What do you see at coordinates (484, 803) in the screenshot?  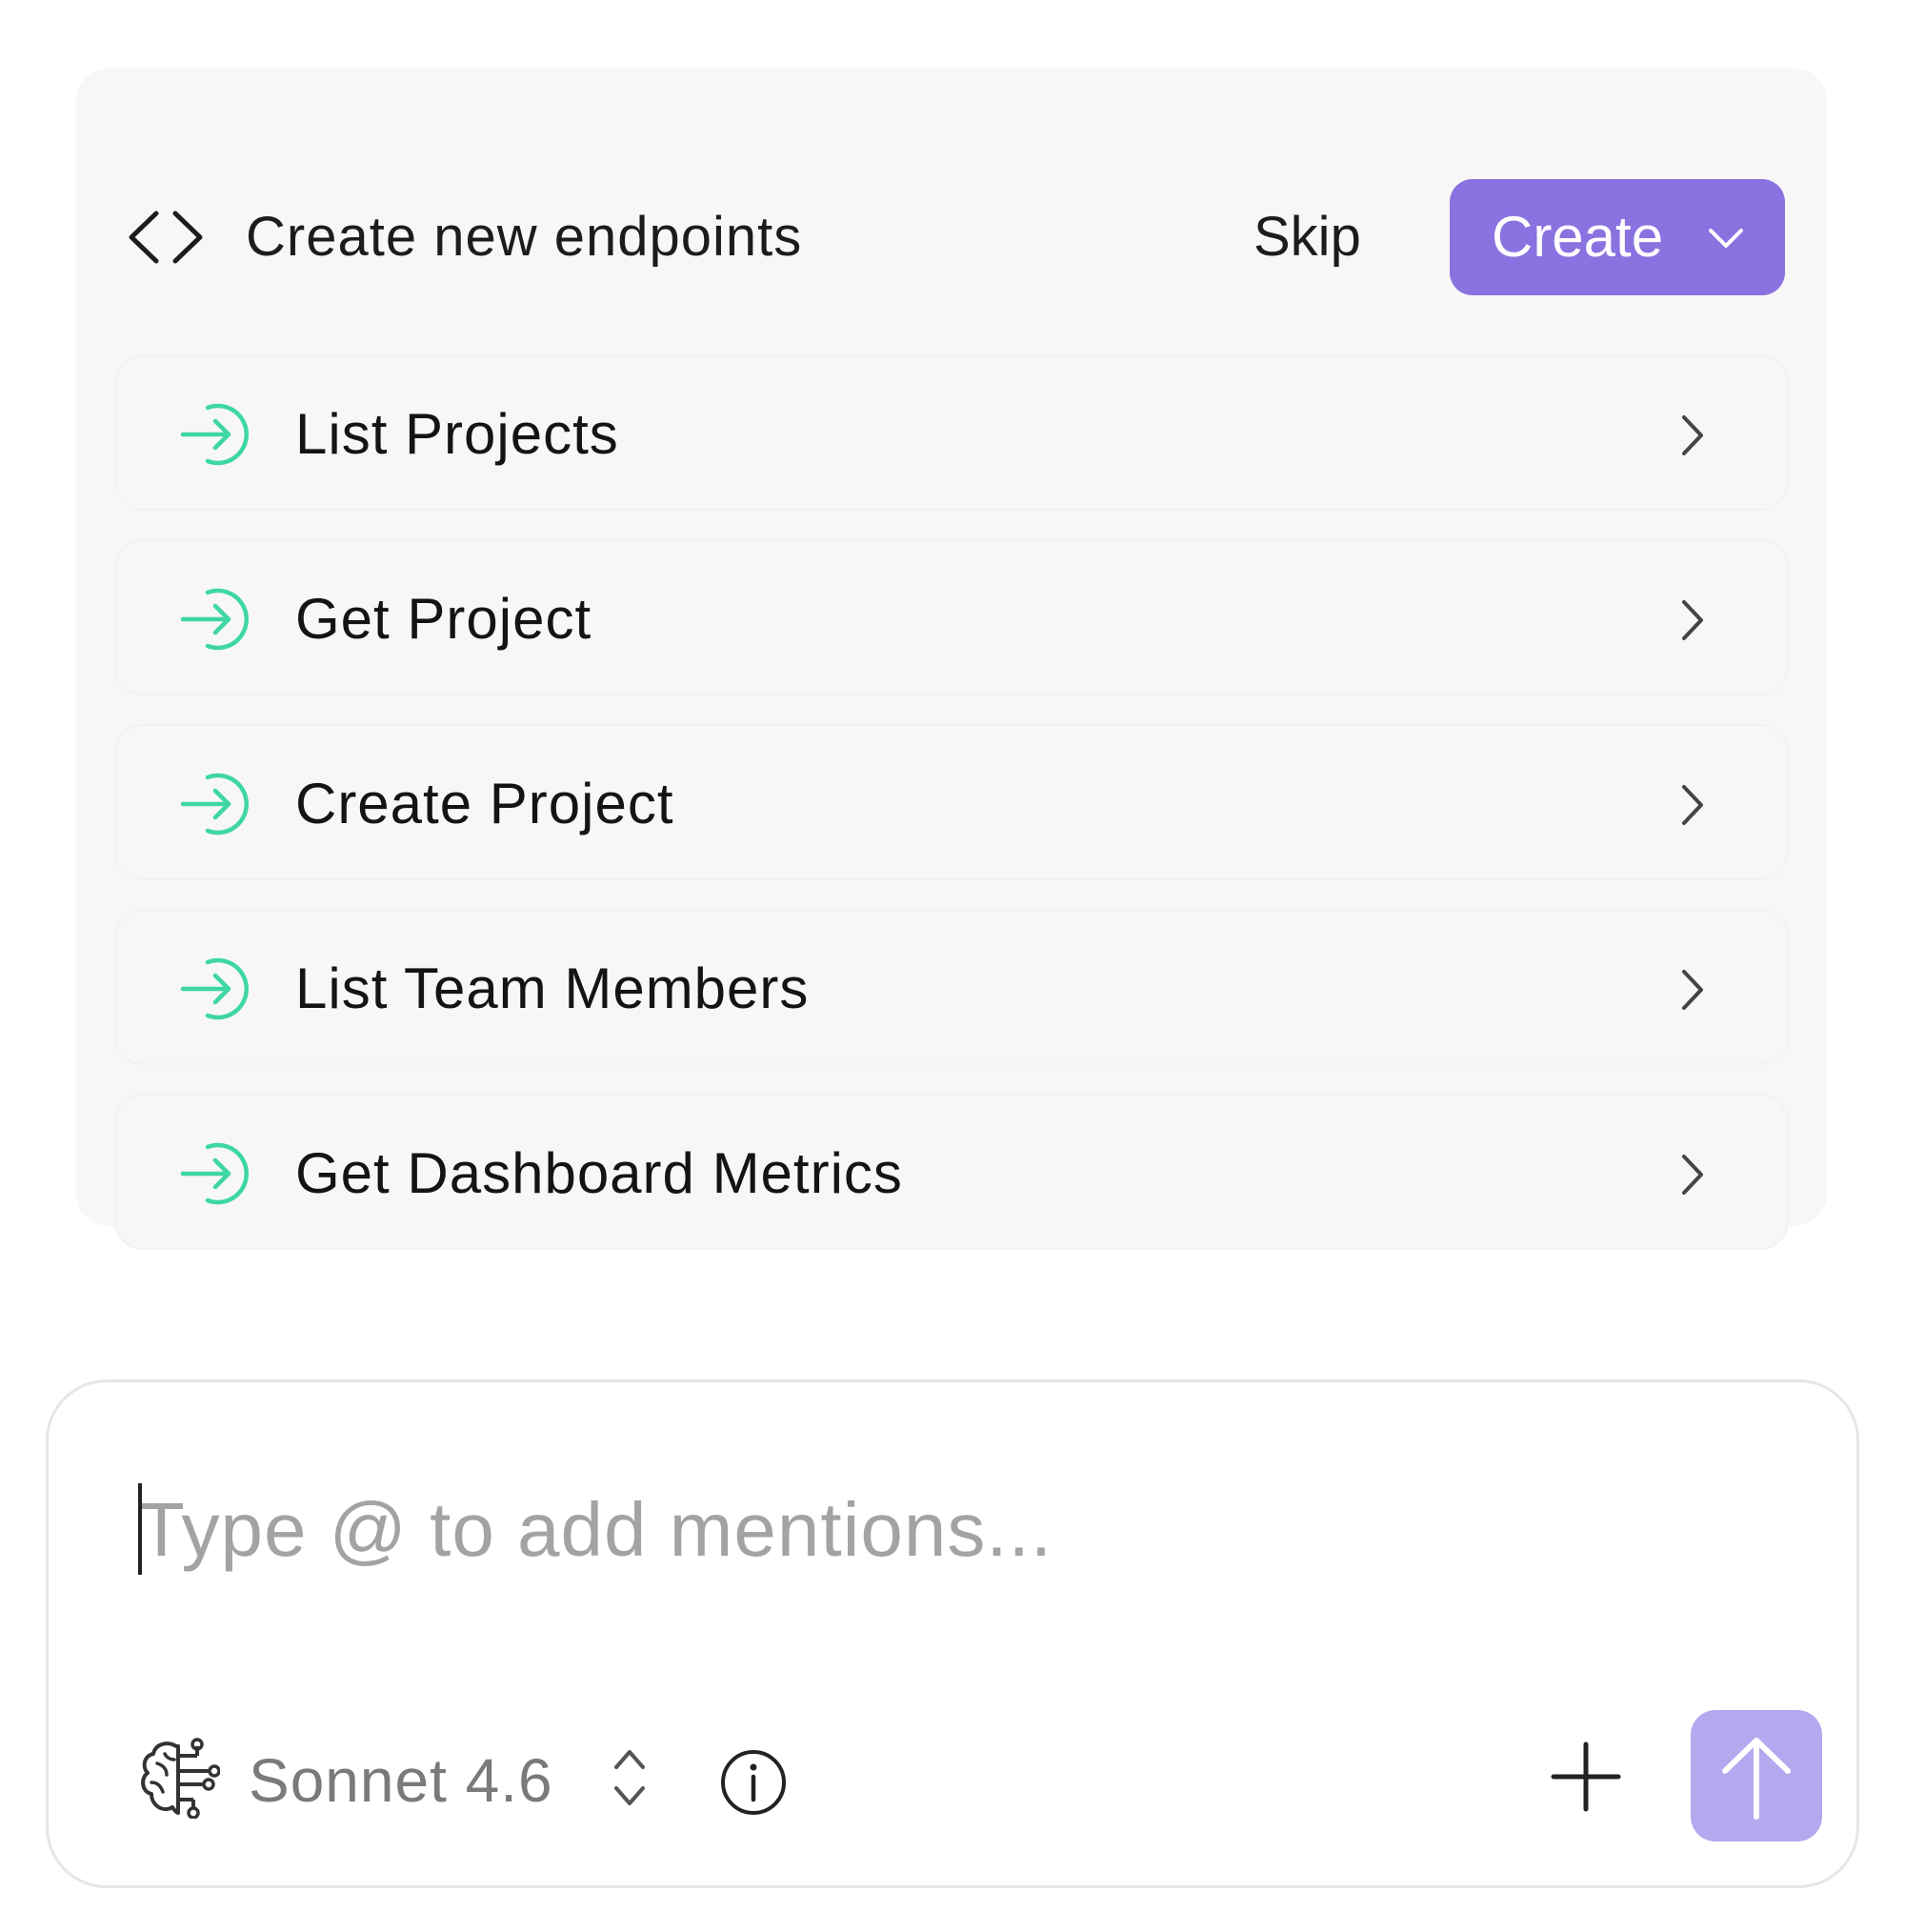 I see `endpoint-item-label: Create Project` at bounding box center [484, 803].